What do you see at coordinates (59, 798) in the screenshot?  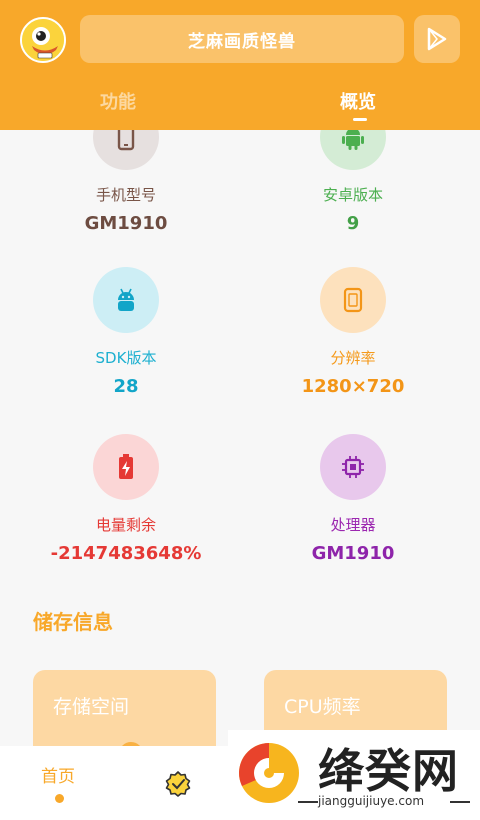 I see `nav-active-dot` at bounding box center [59, 798].